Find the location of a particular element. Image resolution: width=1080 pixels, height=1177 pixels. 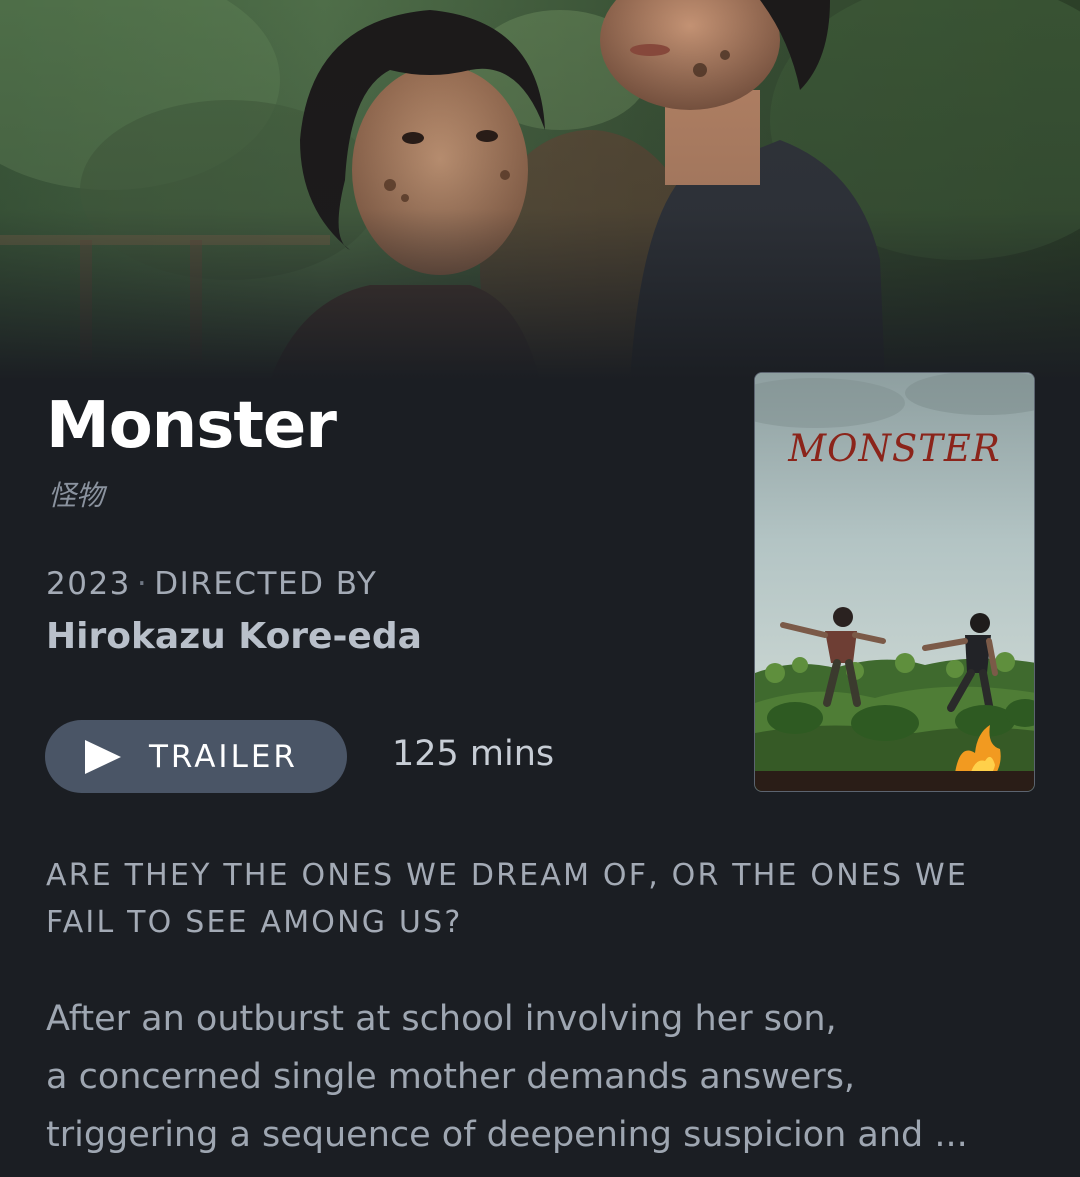

director-name: Hirokazu Kore-eda is located at coordinates (234, 636).